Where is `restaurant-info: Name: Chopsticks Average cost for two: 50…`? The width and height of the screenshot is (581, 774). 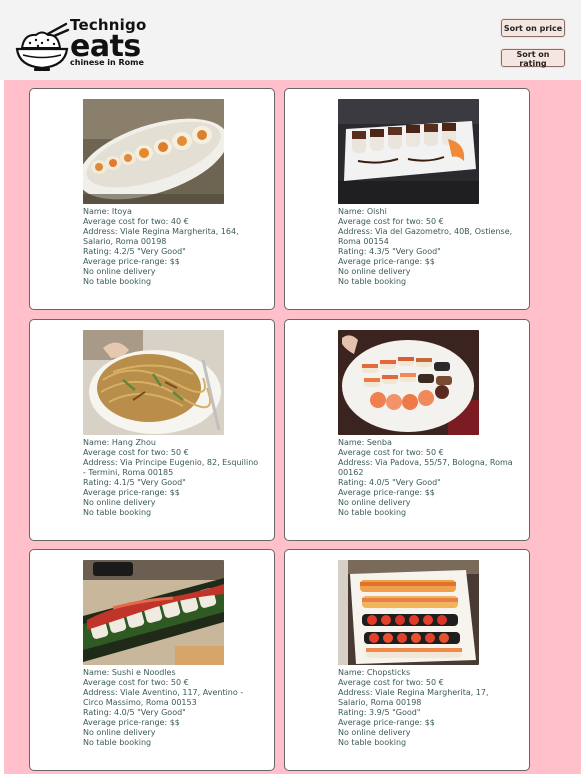 restaurant-info: Name: Chopsticks Average cost for two: 50… is located at coordinates (428, 708).